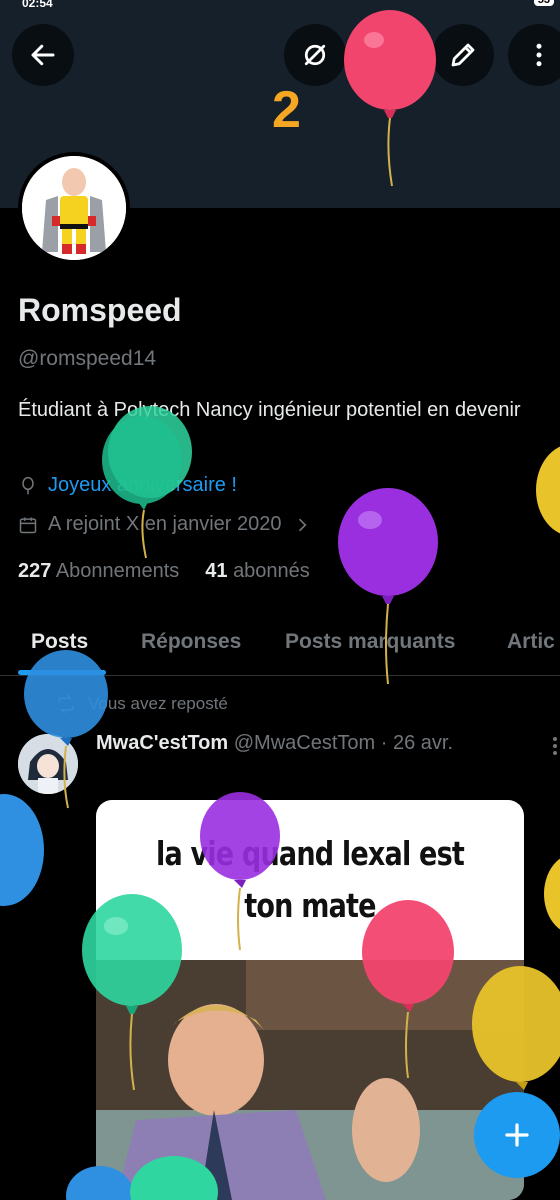  What do you see at coordinates (100, 310) in the screenshot?
I see `profile-display-name: Romspeed` at bounding box center [100, 310].